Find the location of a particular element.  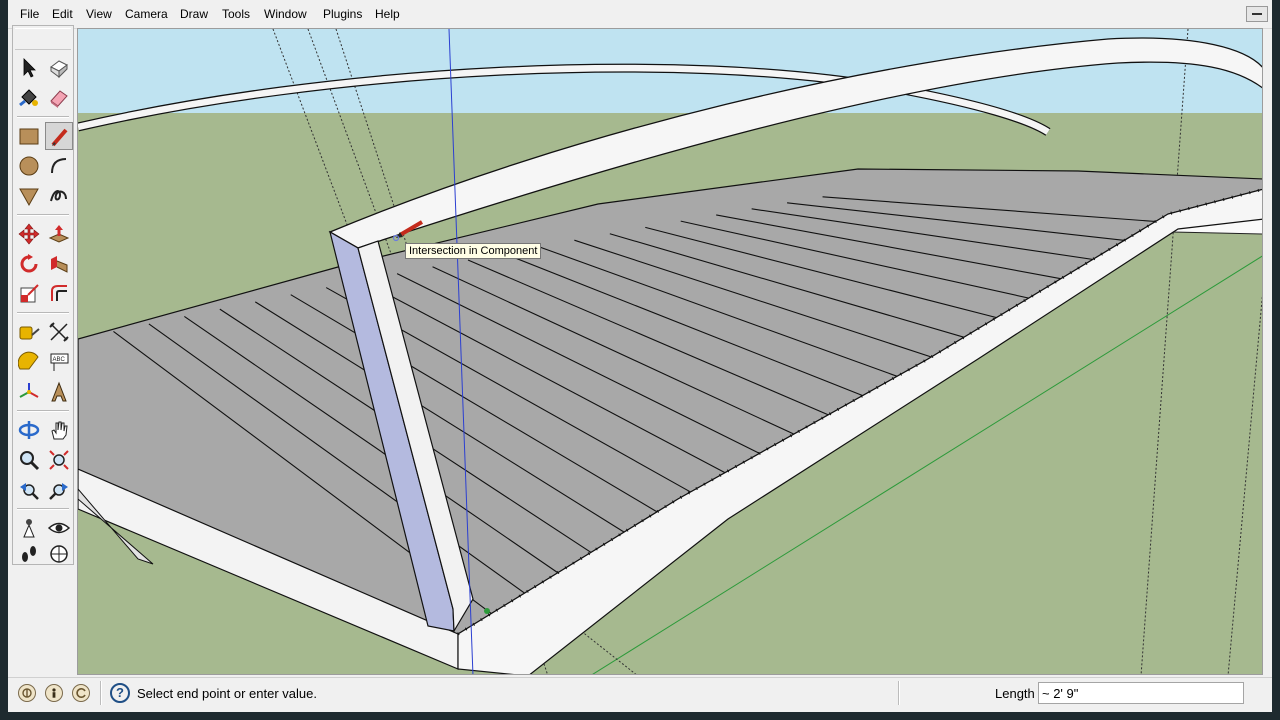

rotate-tool-button is located at coordinates (29, 264).